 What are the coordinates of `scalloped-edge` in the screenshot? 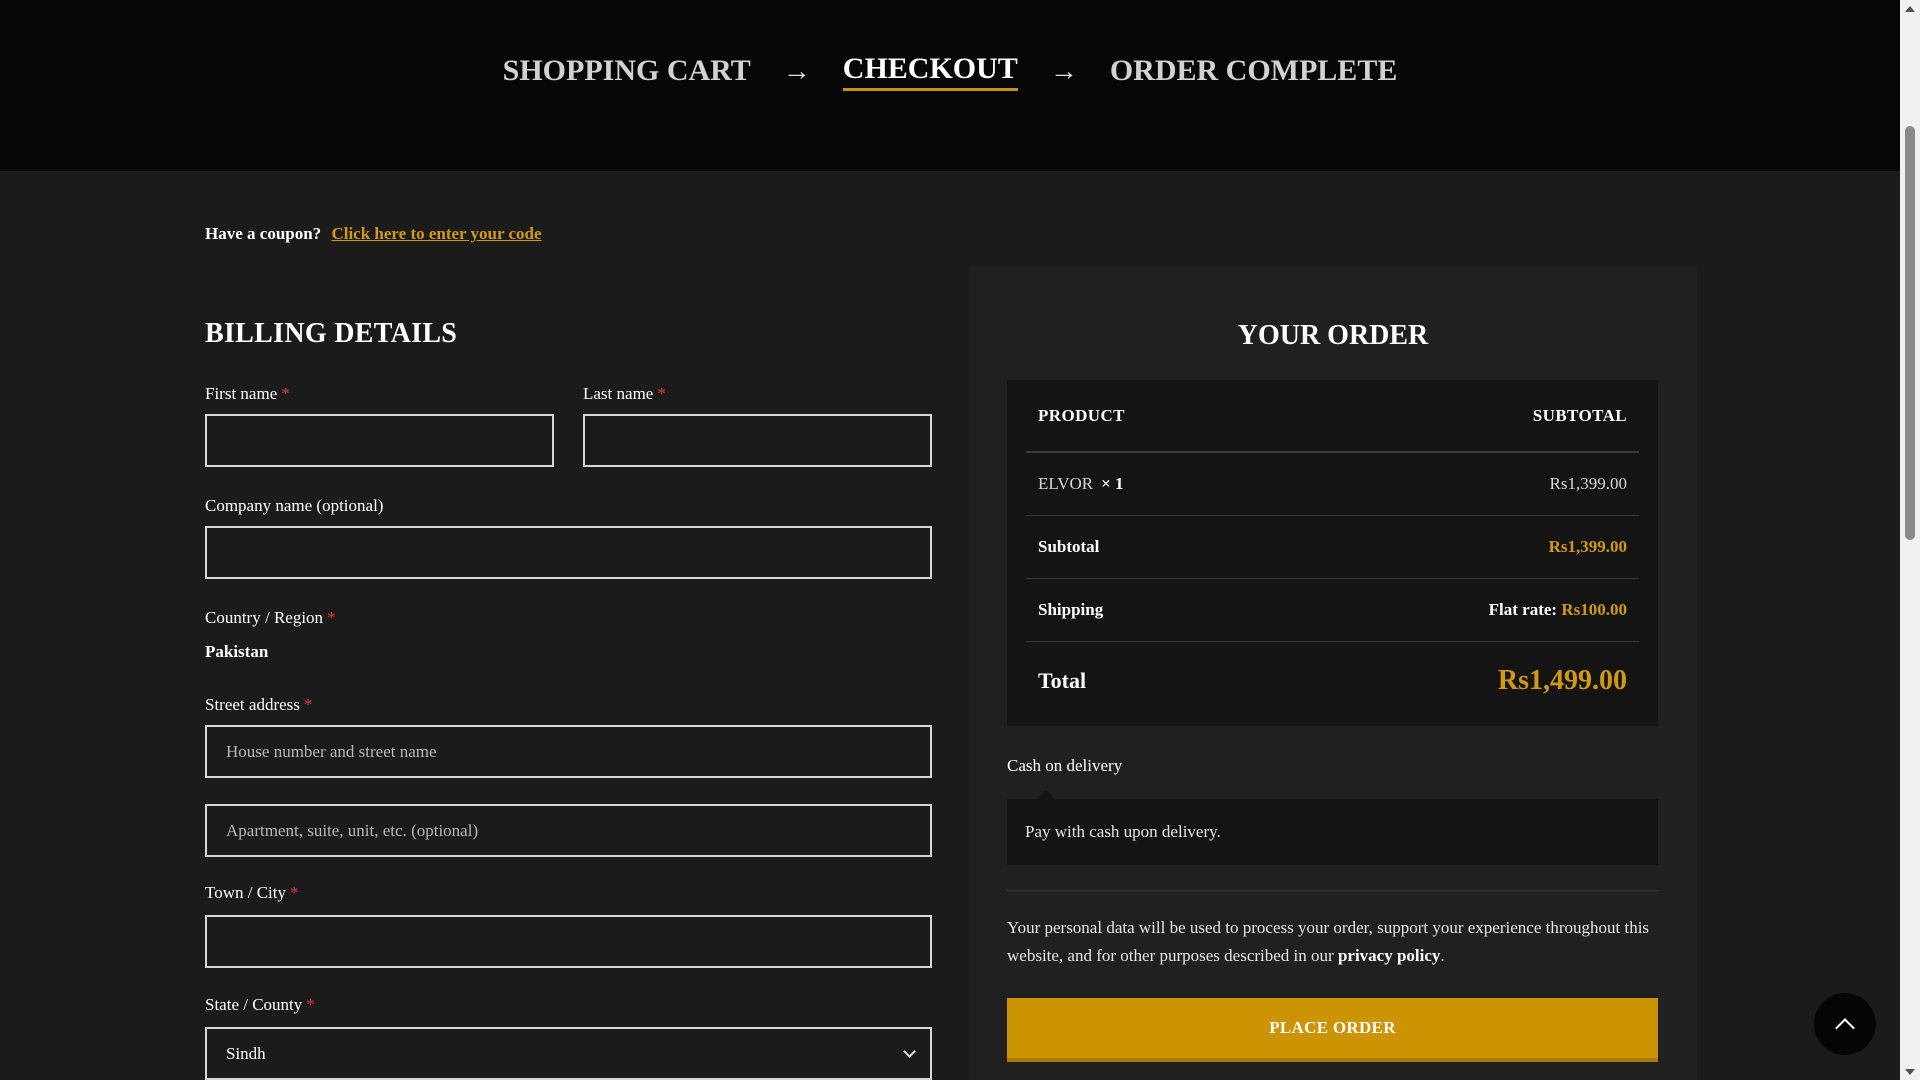 It's located at (1333, 266).